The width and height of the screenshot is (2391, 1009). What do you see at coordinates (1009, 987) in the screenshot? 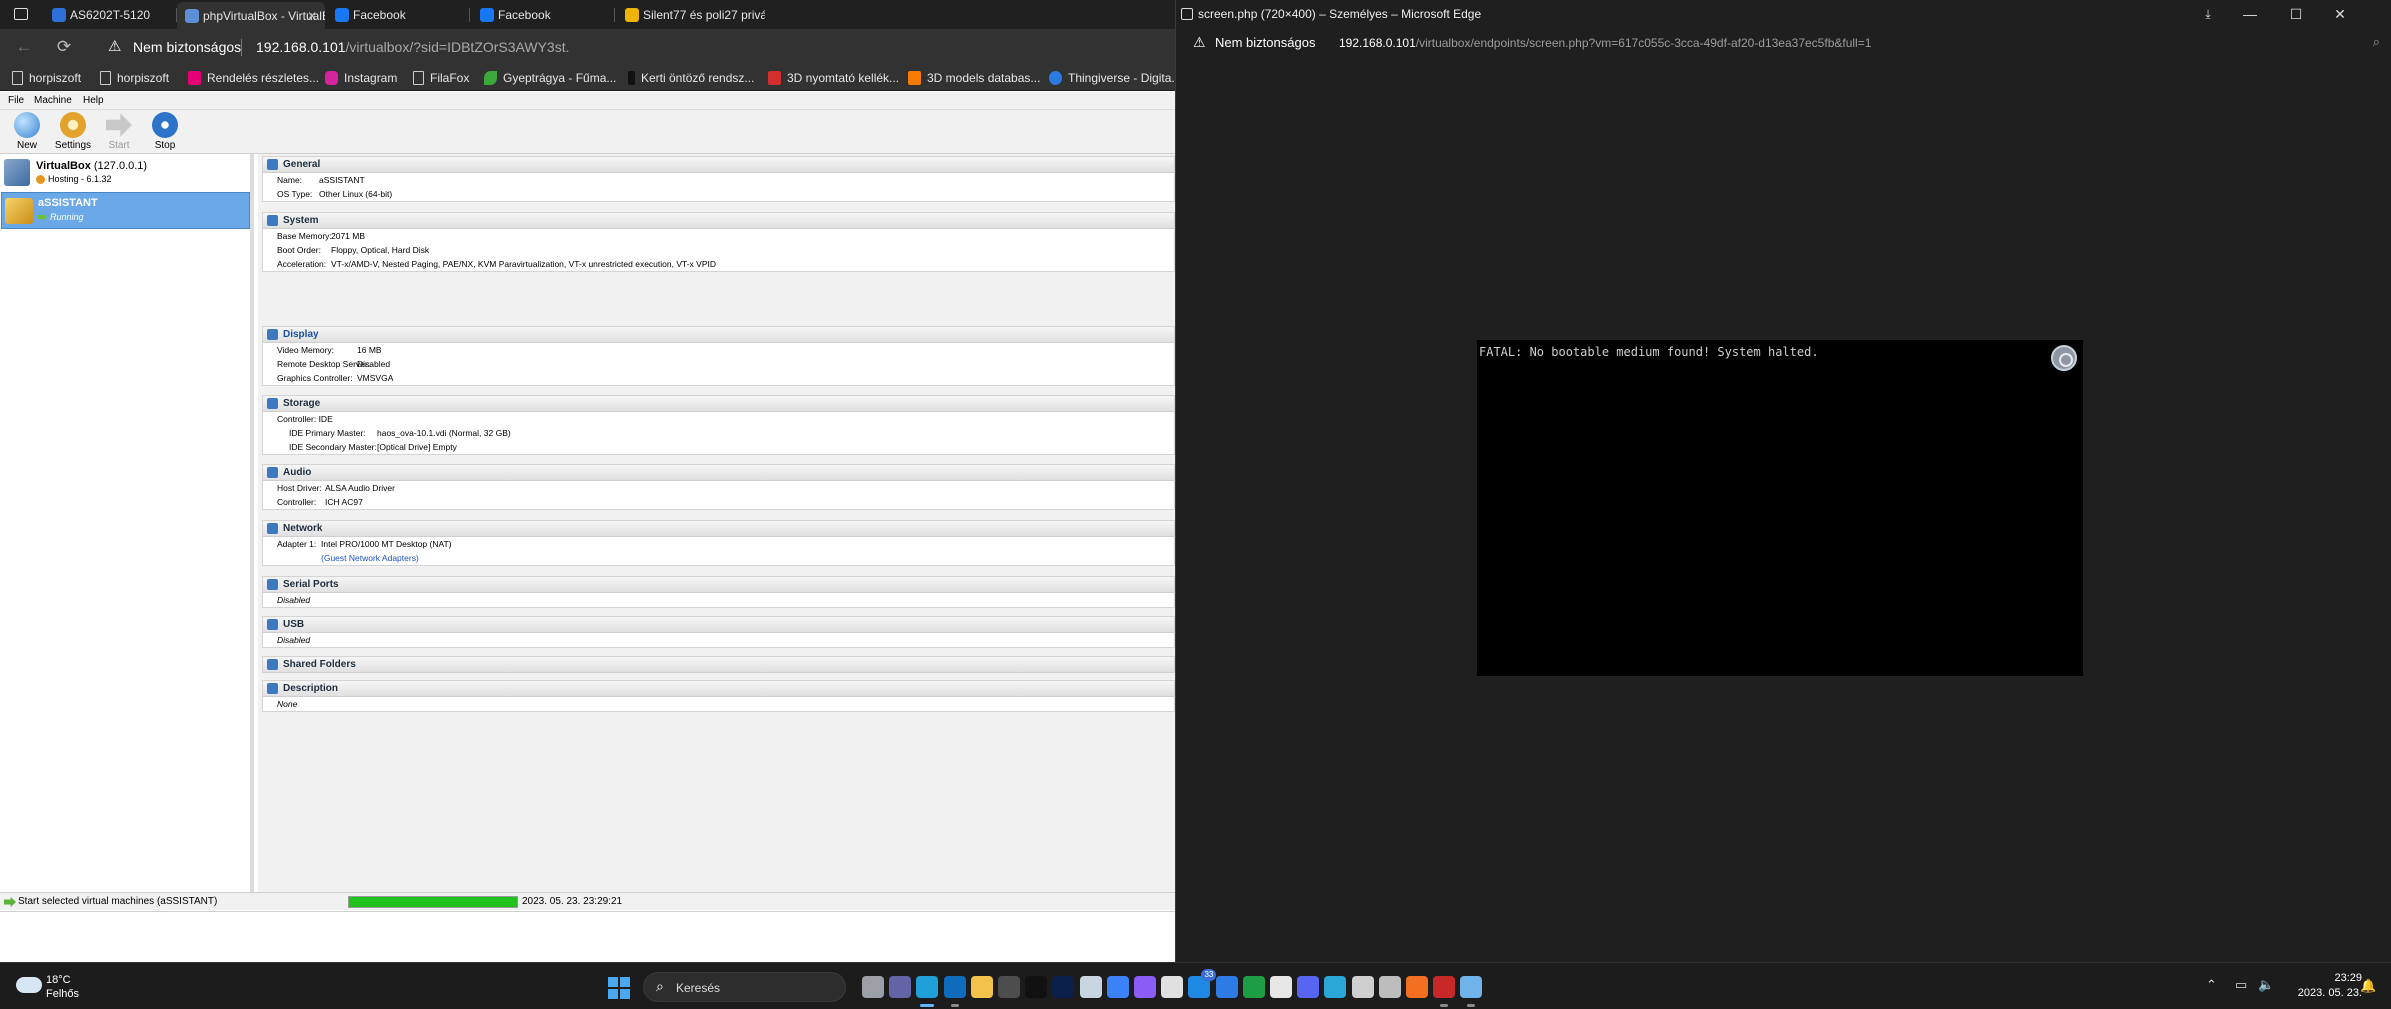
I see `calculator-icon` at bounding box center [1009, 987].